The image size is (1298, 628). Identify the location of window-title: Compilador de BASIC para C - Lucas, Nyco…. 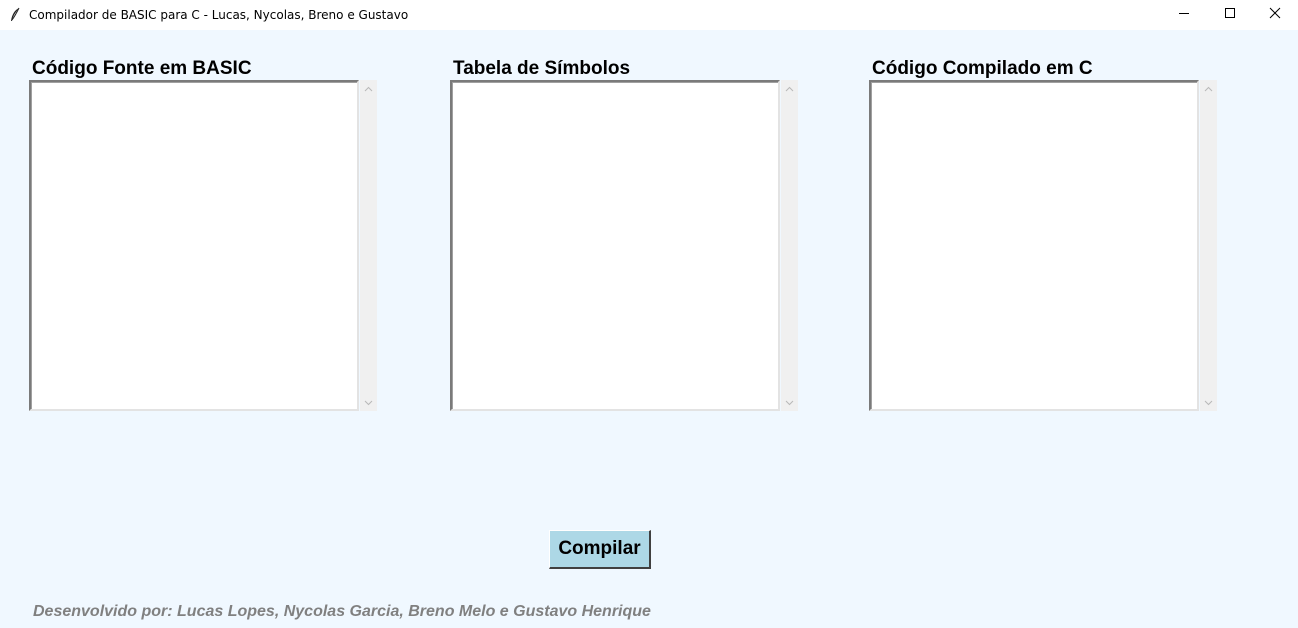
(219, 15).